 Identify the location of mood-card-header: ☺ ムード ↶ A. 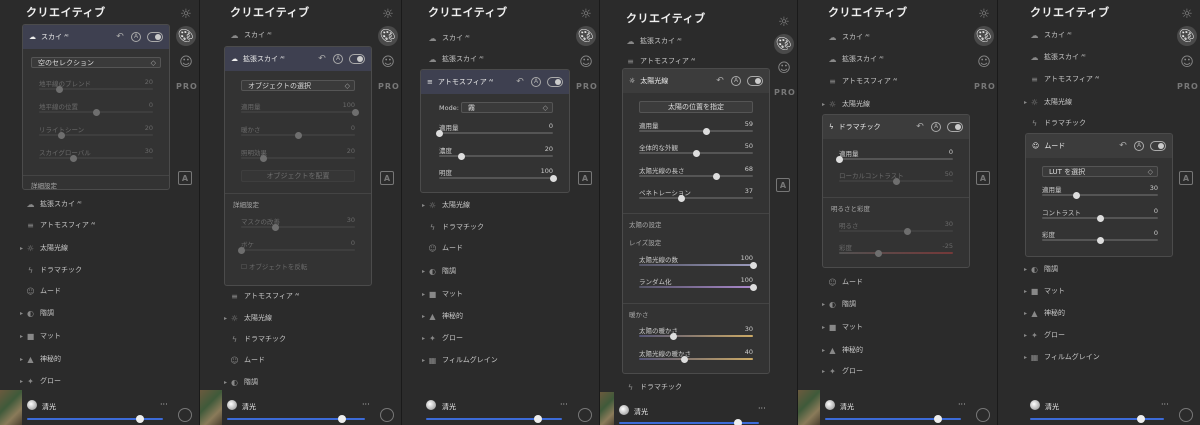
(1099, 146).